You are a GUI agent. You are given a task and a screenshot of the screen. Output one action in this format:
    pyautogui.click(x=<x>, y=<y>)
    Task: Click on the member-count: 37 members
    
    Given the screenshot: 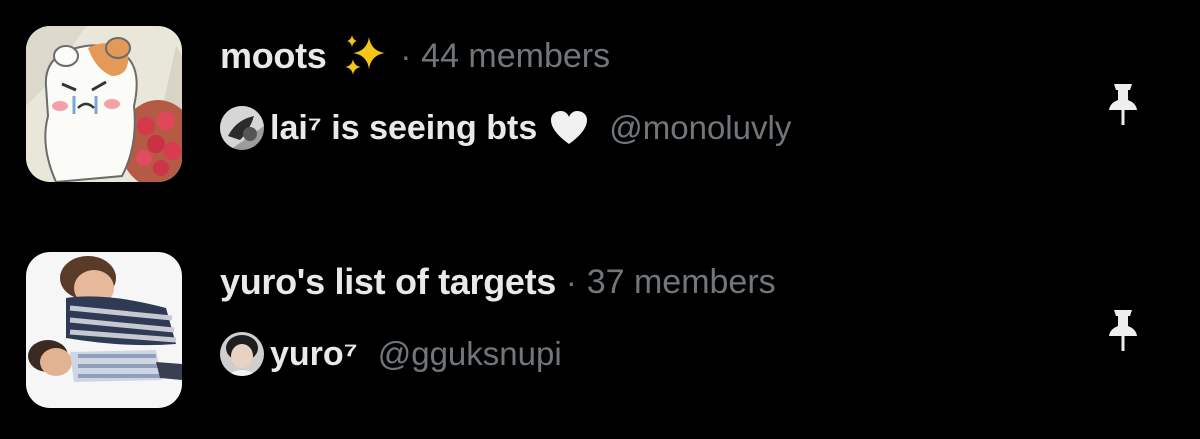 What is the action you would take?
    pyautogui.click(x=681, y=282)
    